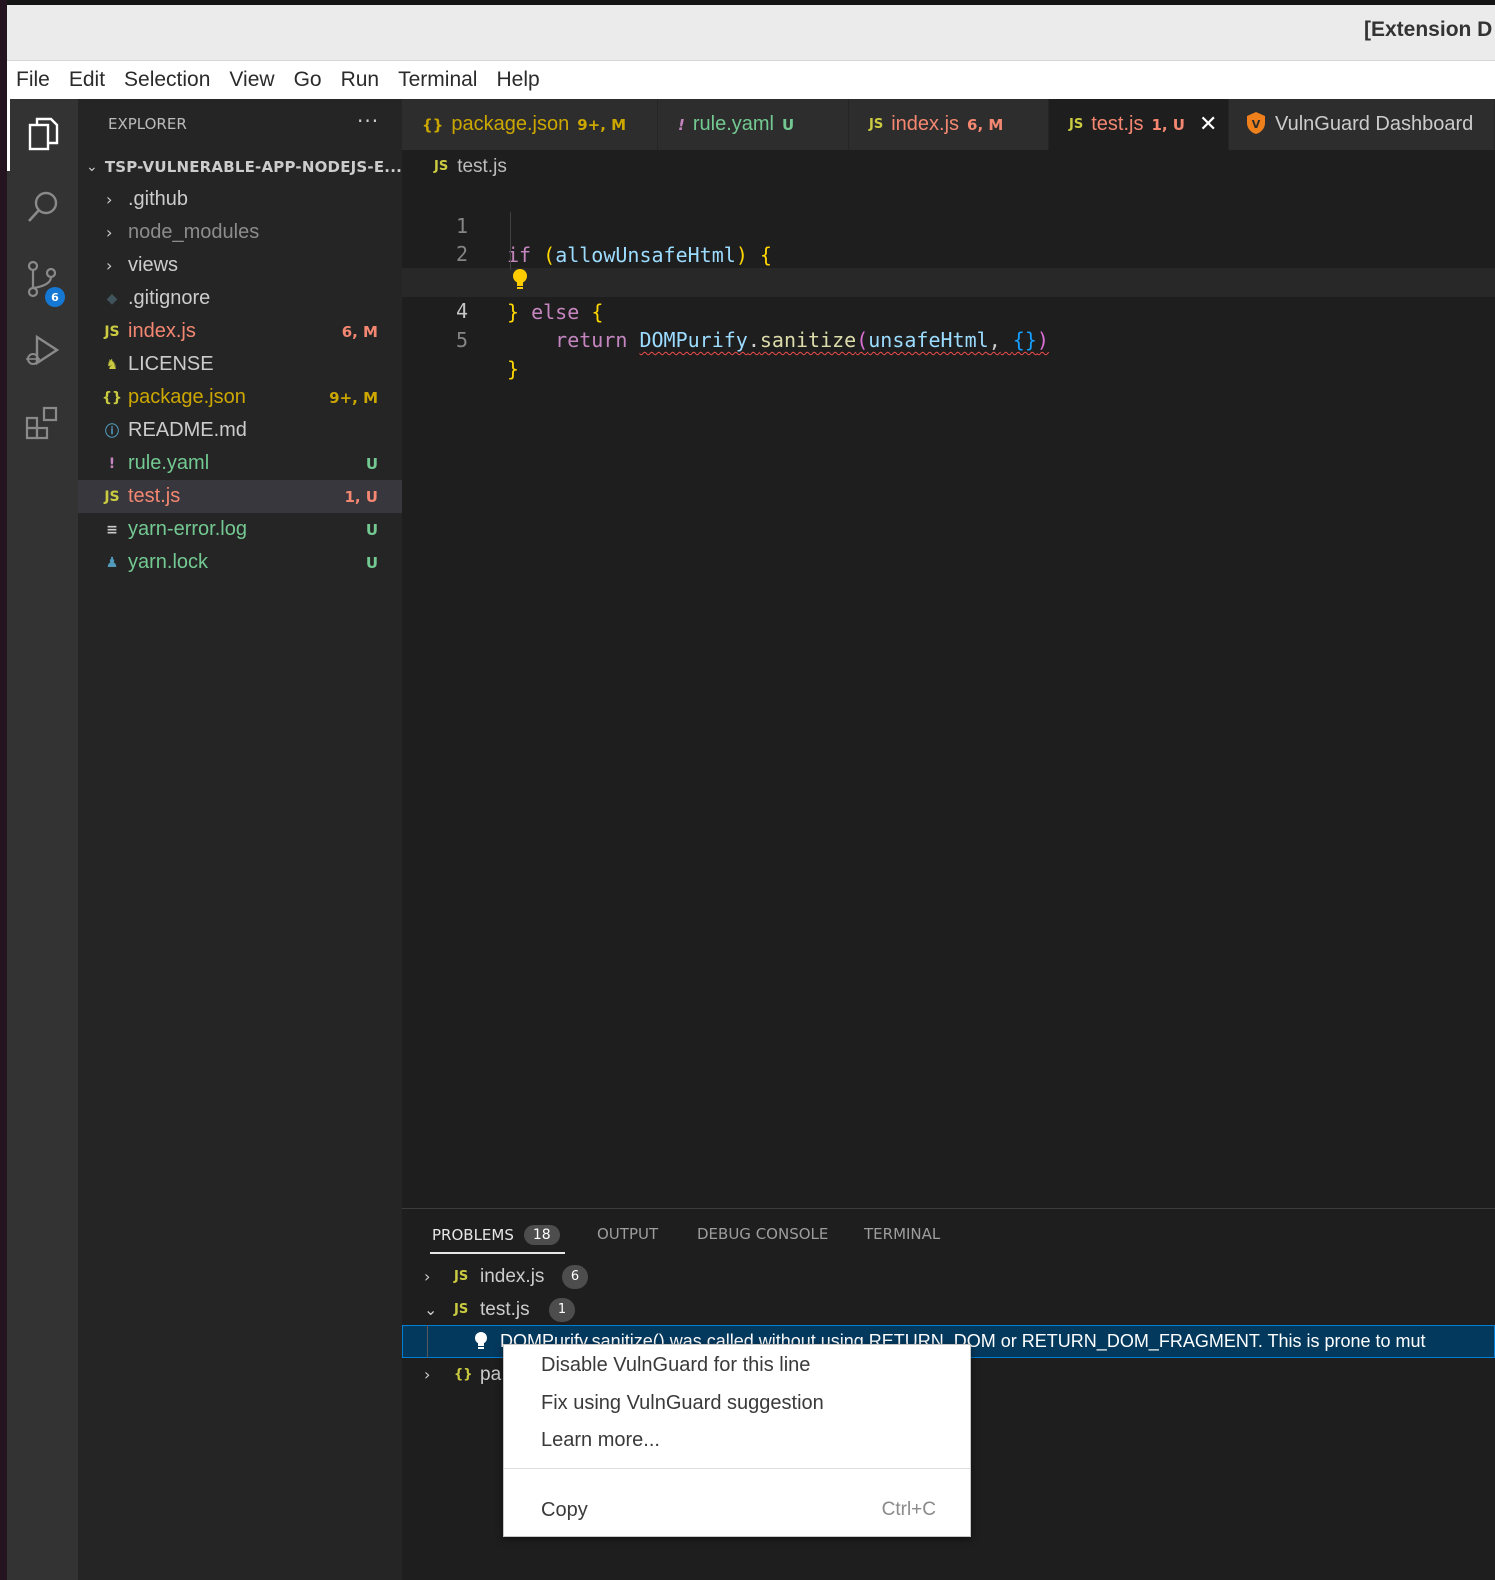 This screenshot has width=1495, height=1580. I want to click on code-token: (, so click(862, 340).